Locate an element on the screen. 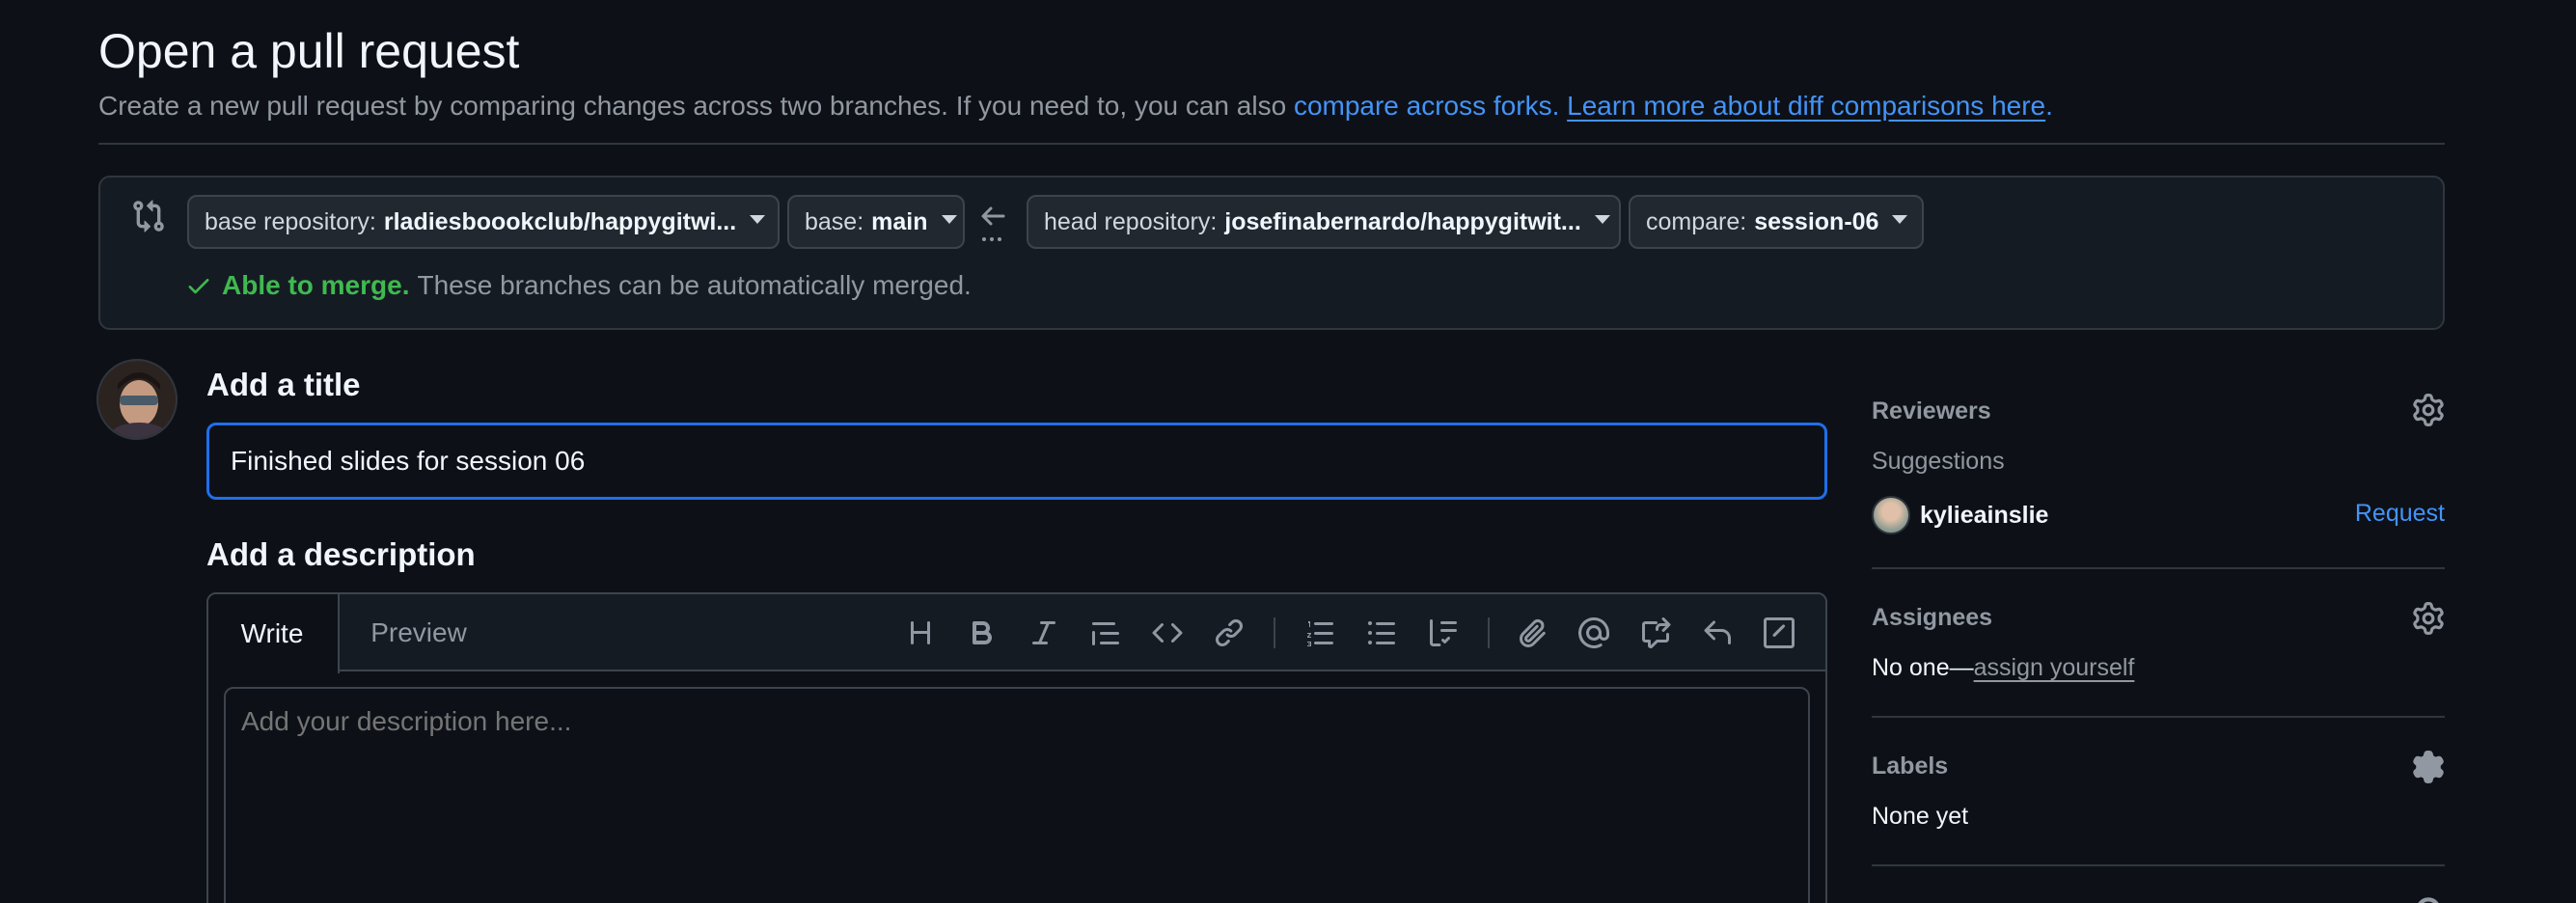  check-icon is located at coordinates (199, 285).